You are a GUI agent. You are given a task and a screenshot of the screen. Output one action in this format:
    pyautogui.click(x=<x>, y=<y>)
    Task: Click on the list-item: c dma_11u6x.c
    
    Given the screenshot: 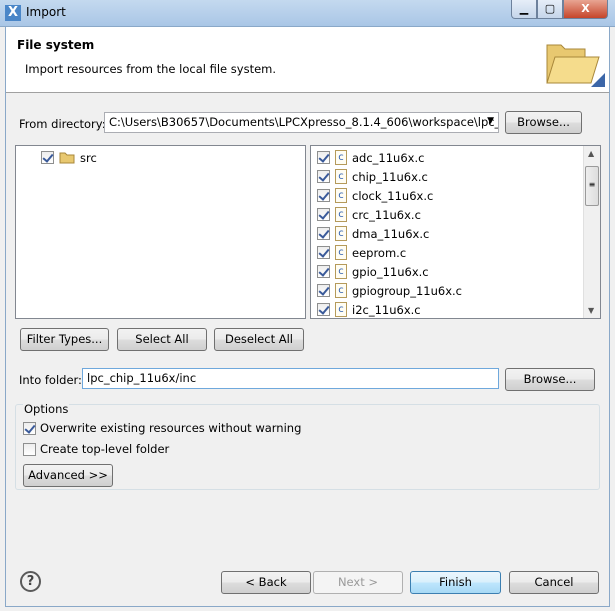 What is the action you would take?
    pyautogui.click(x=373, y=233)
    